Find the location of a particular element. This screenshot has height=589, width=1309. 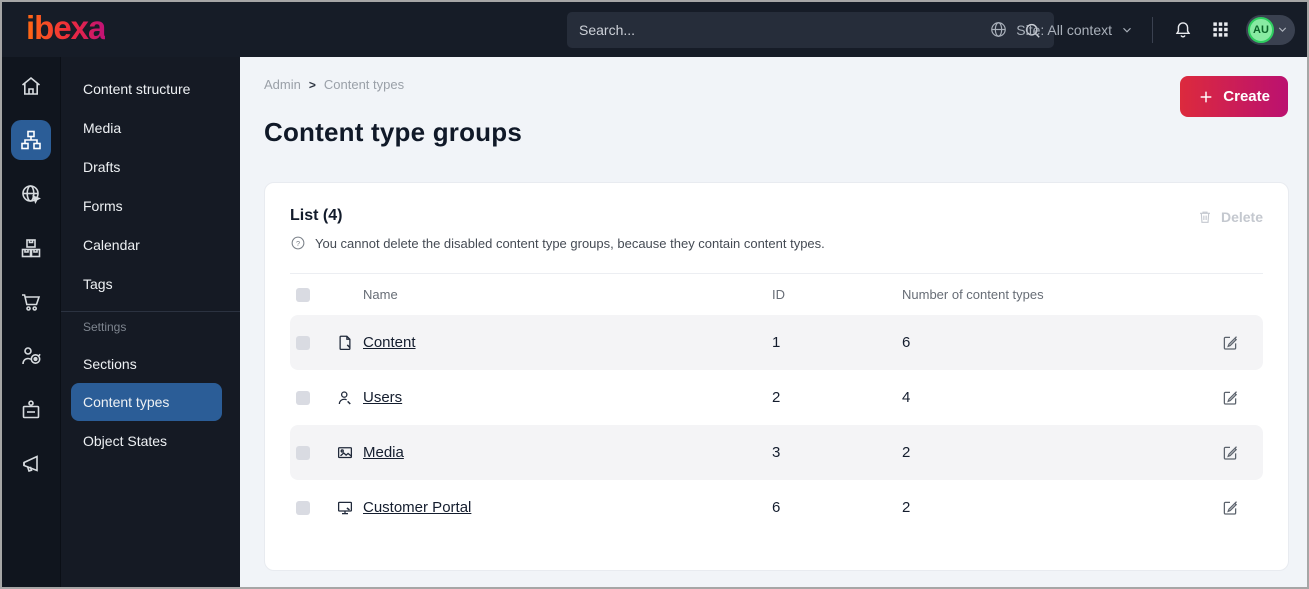

topbar-divider is located at coordinates (1152, 29).